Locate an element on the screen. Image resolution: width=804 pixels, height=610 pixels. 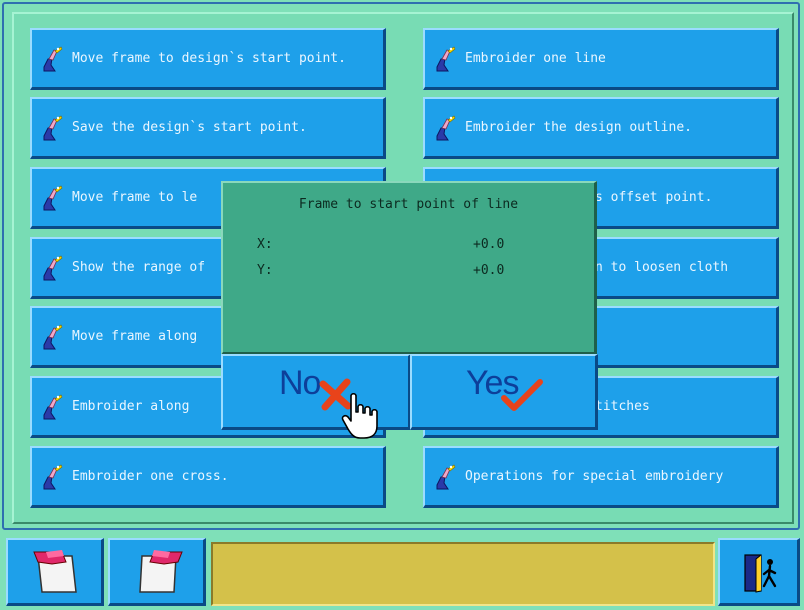
menu-item-label: Embroider along is located at coordinates (131, 406).